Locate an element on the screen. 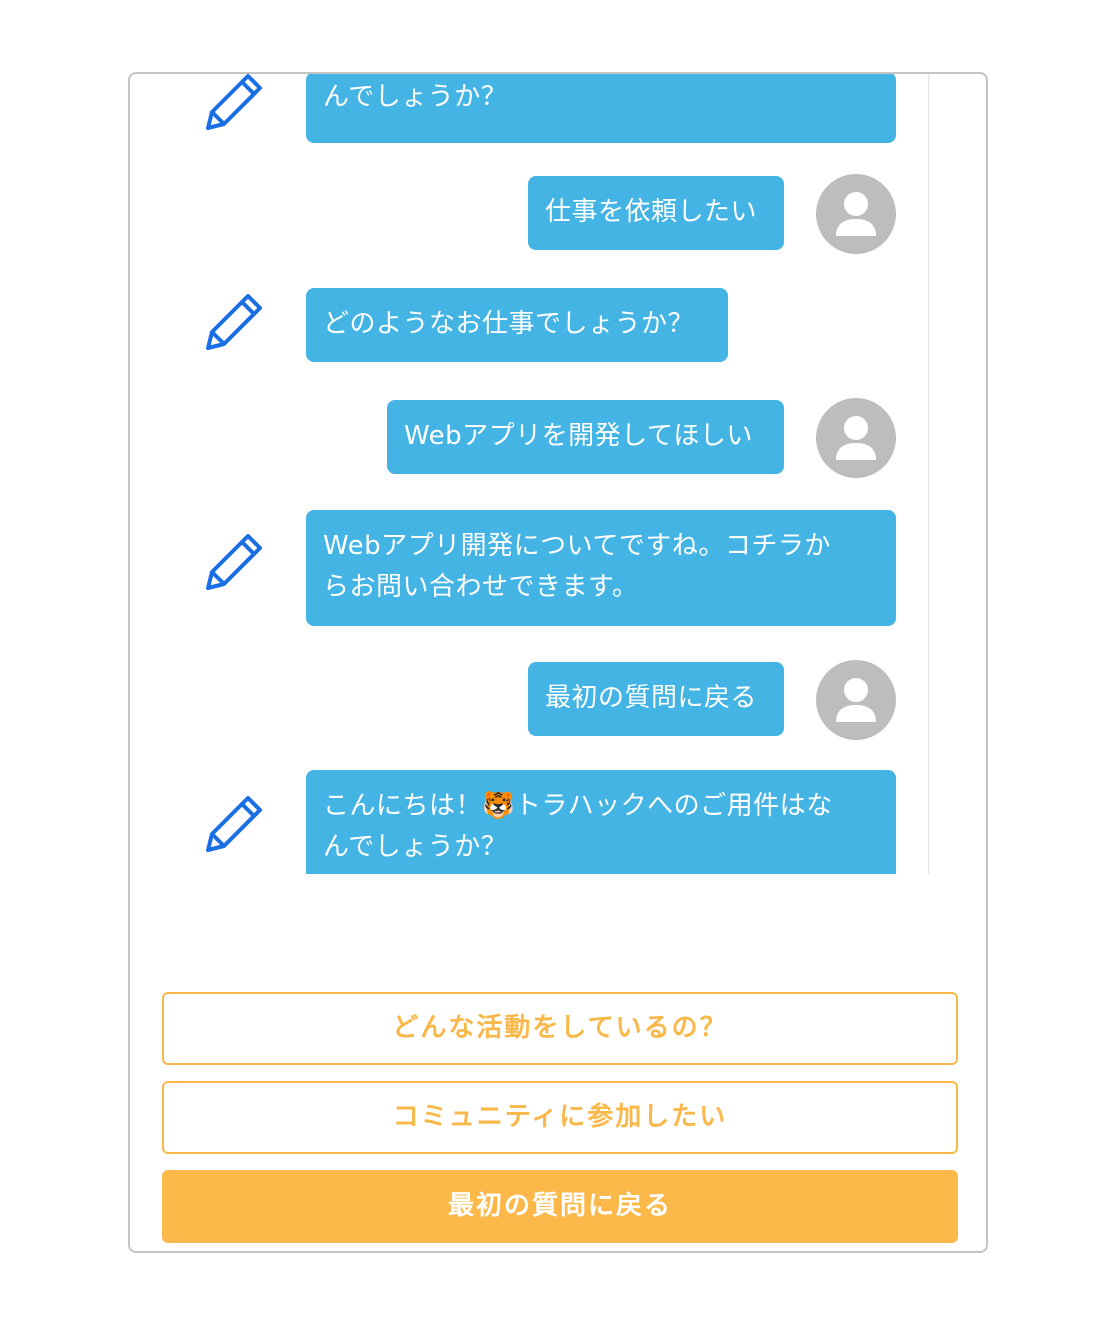 The height and width of the screenshot is (1319, 1109). bot-message: どのようなお仕事でしょうか？ is located at coordinates (517, 325).